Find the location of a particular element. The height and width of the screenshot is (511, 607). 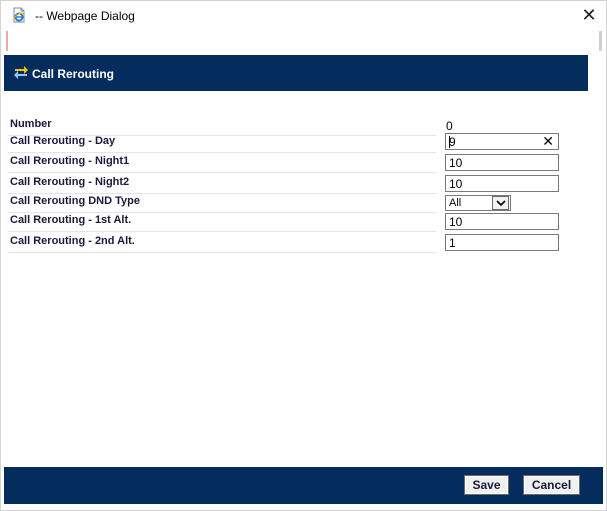

chevron-down-icon is located at coordinates (500, 203).